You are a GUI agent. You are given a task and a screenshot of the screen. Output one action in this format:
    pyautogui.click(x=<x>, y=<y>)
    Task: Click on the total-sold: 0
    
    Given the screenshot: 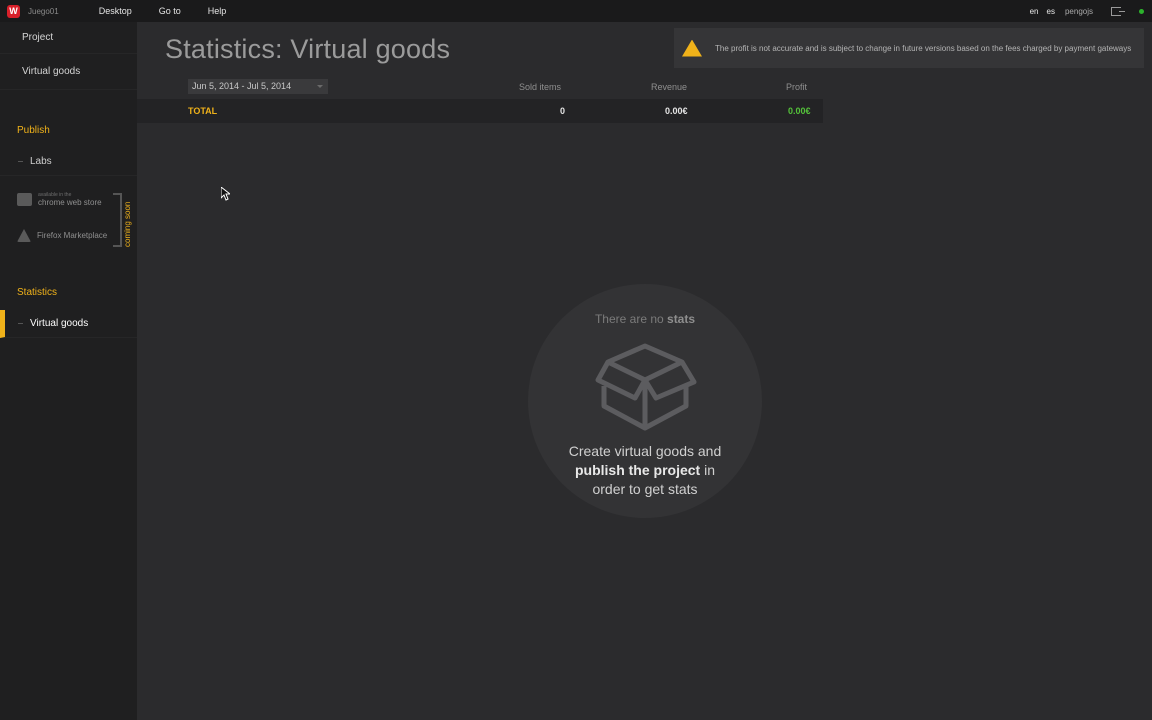 What is the action you would take?
    pyautogui.click(x=563, y=111)
    